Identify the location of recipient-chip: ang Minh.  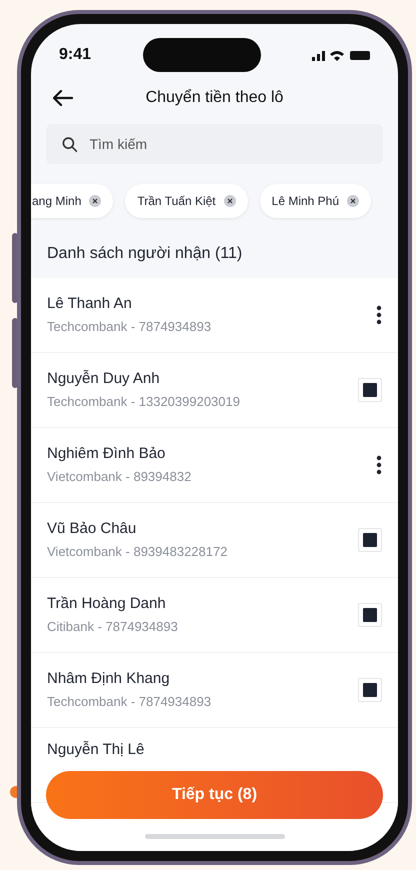
(72, 201).